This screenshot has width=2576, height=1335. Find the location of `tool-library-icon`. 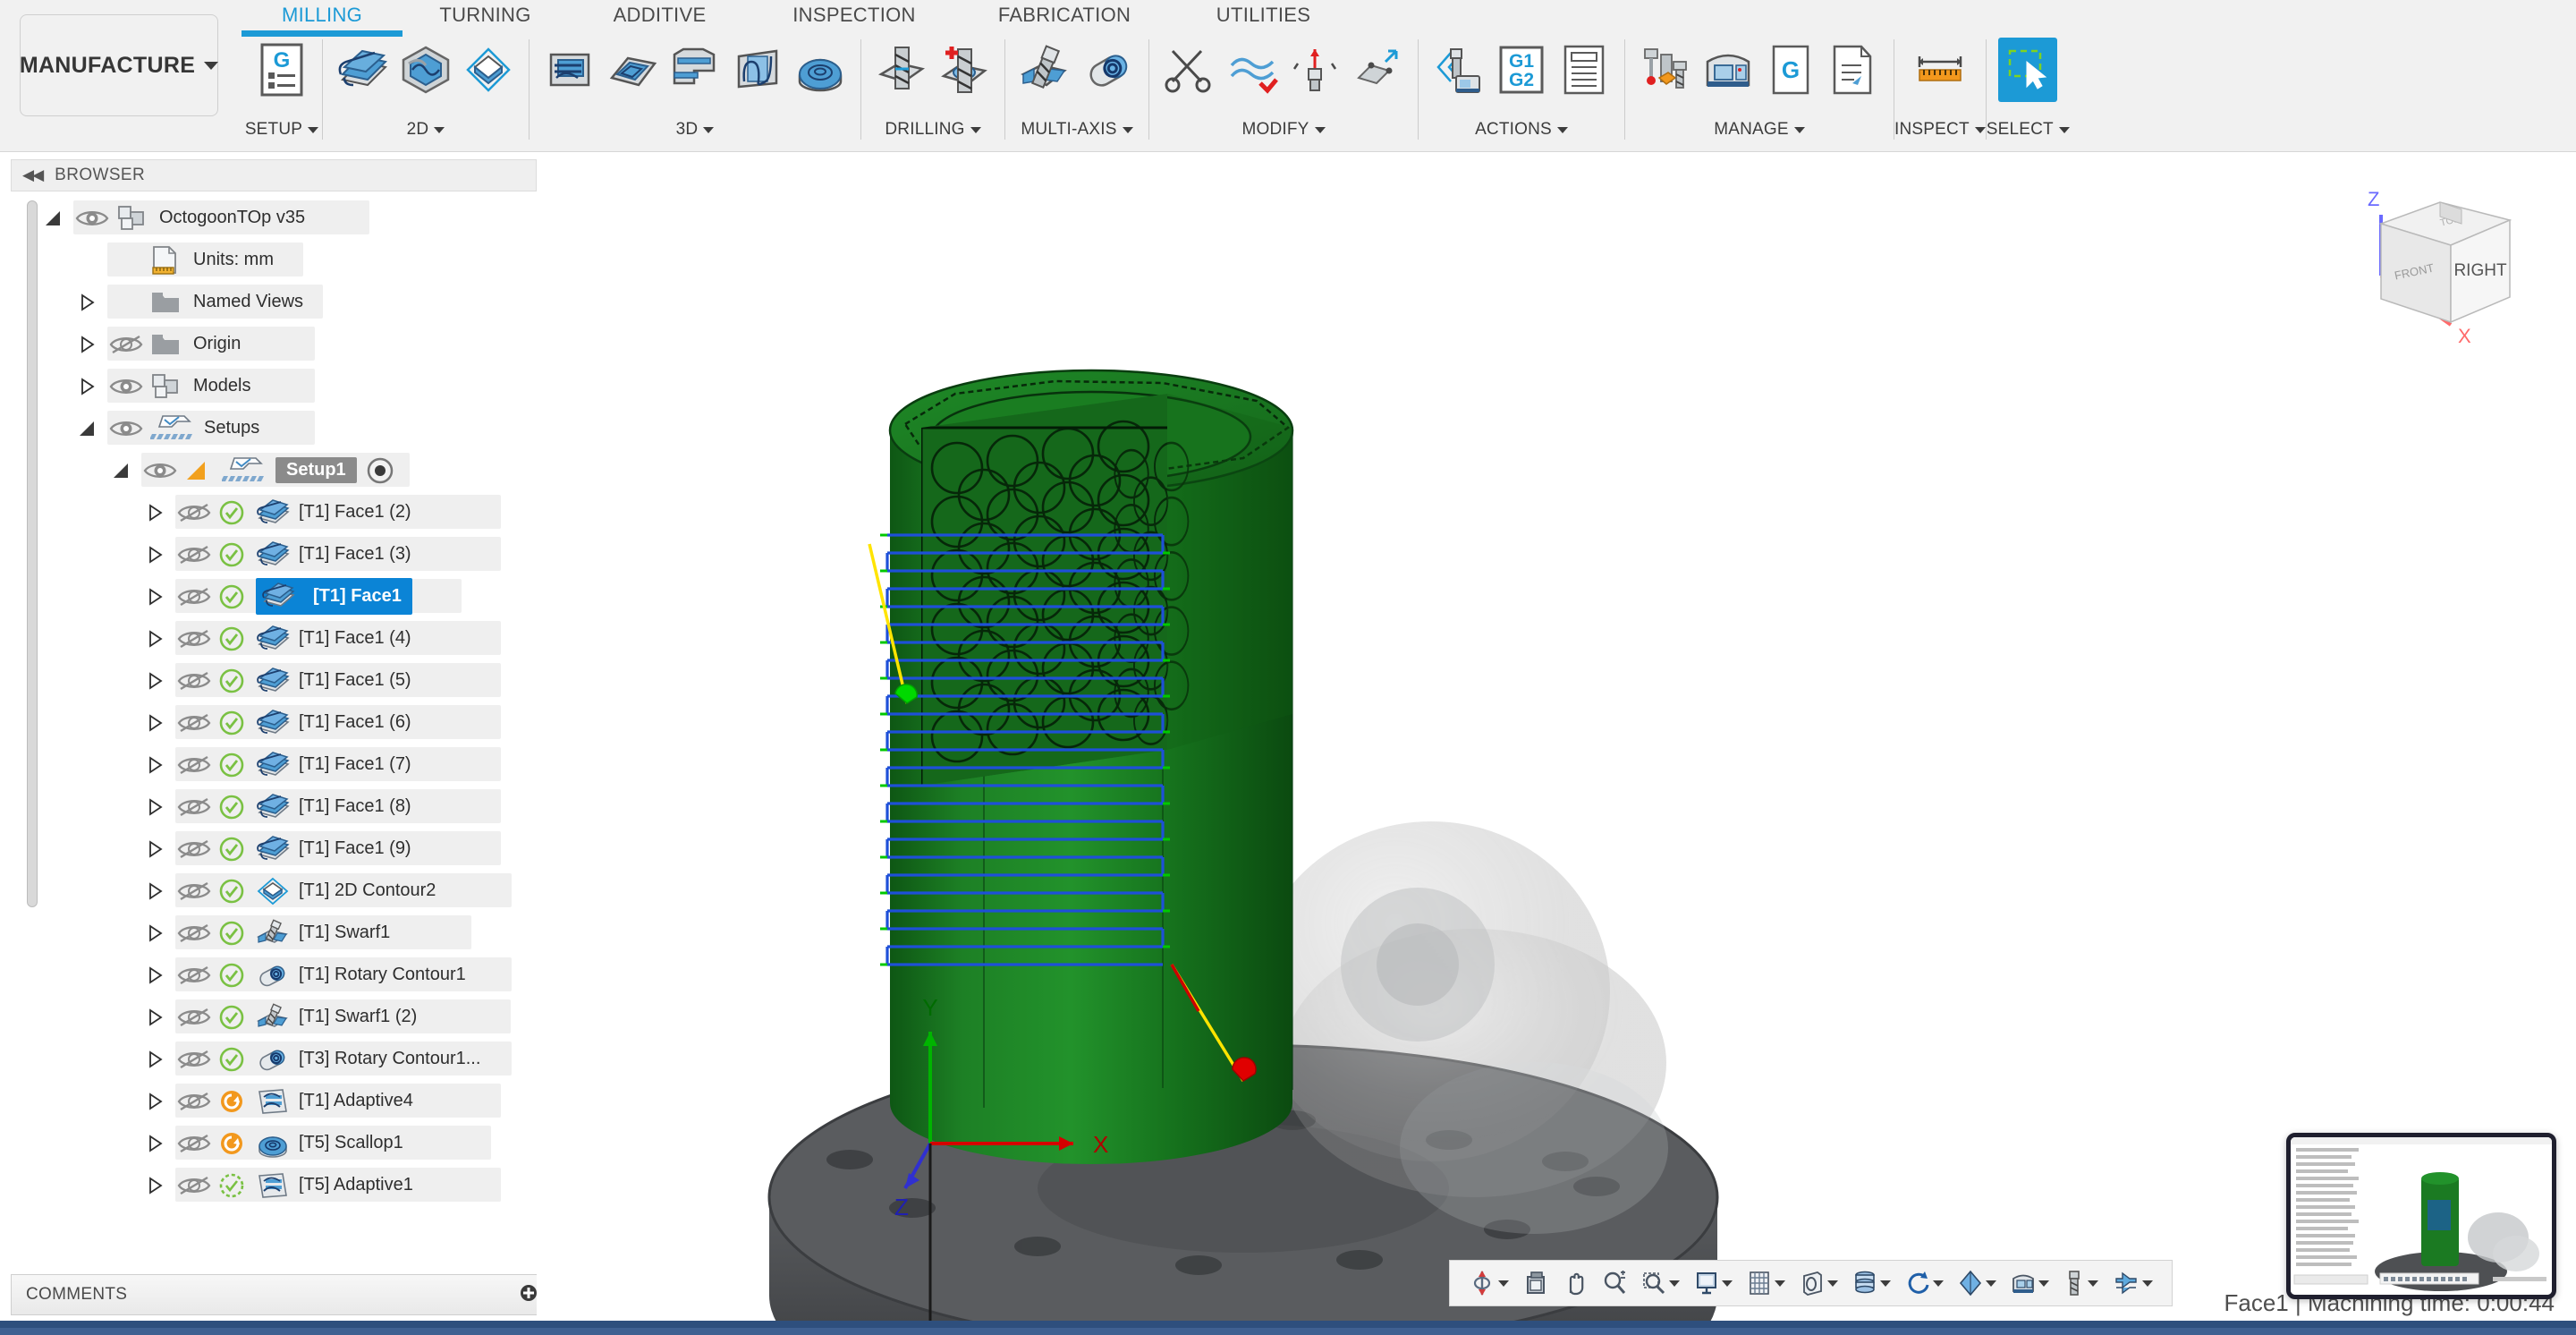

tool-library-icon is located at coordinates (1665, 70).